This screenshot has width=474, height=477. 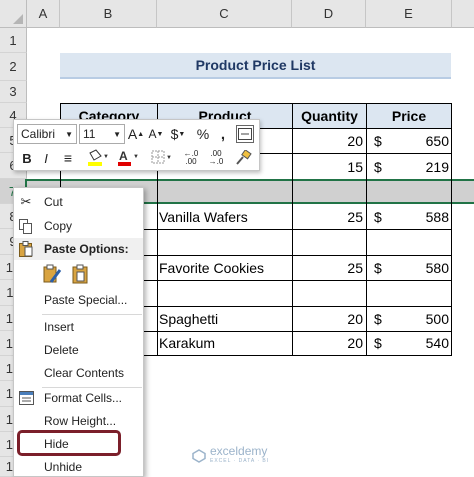 What do you see at coordinates (86, 249) in the screenshot?
I see `menu-item-label: Paste Options:` at bounding box center [86, 249].